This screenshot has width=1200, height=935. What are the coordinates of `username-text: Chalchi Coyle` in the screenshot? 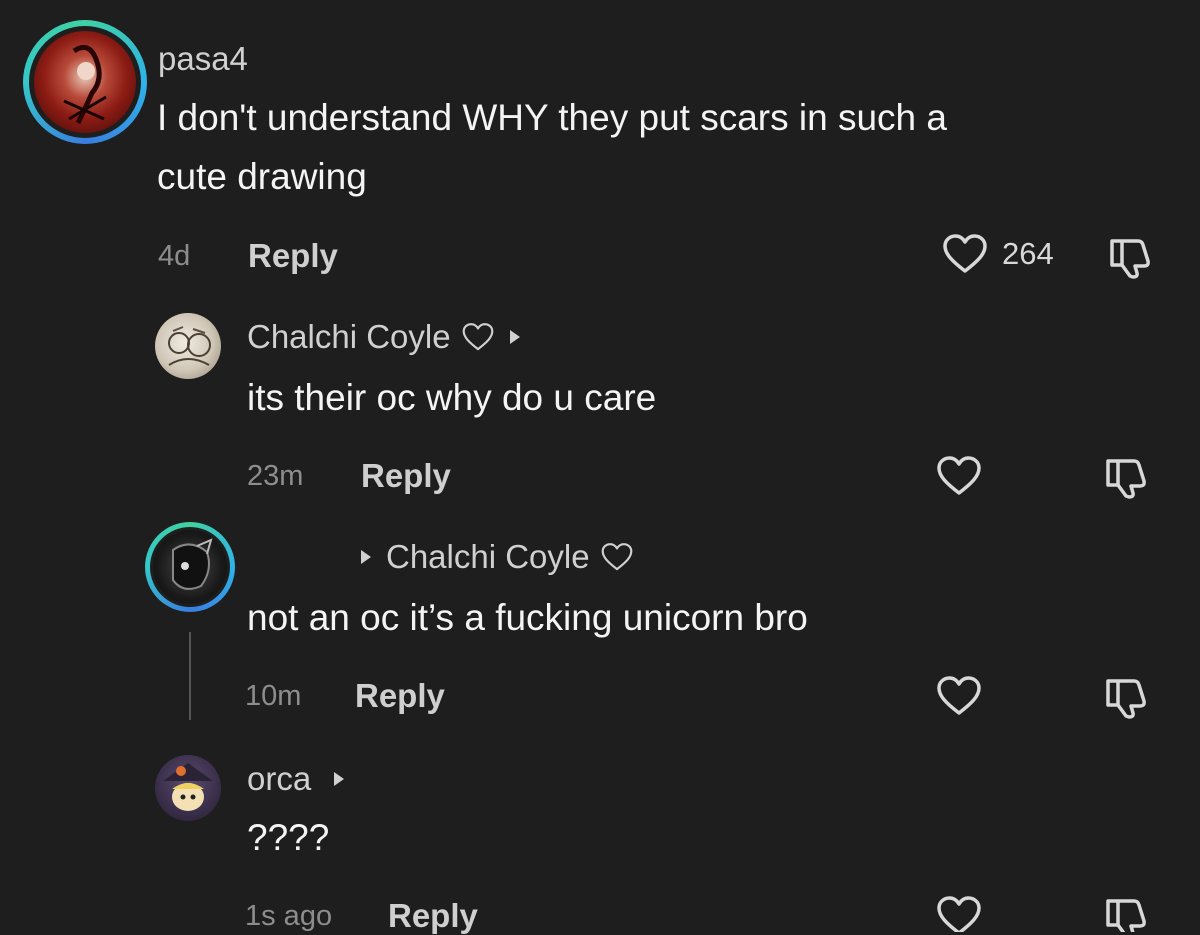 It's located at (349, 337).